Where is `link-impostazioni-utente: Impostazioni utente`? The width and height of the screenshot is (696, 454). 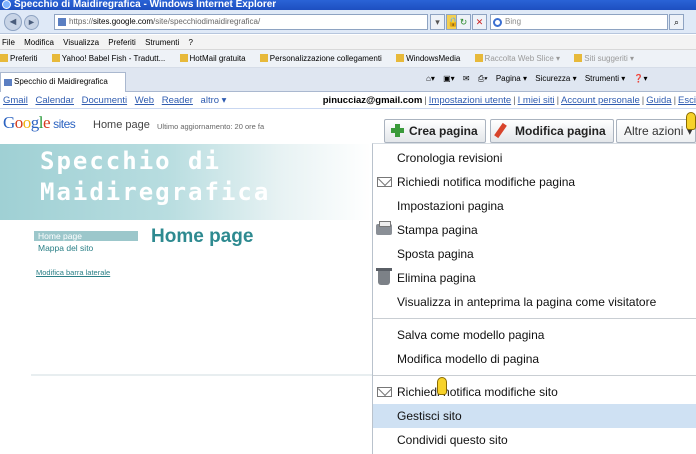 link-impostazioni-utente: Impostazioni utente is located at coordinates (470, 100).